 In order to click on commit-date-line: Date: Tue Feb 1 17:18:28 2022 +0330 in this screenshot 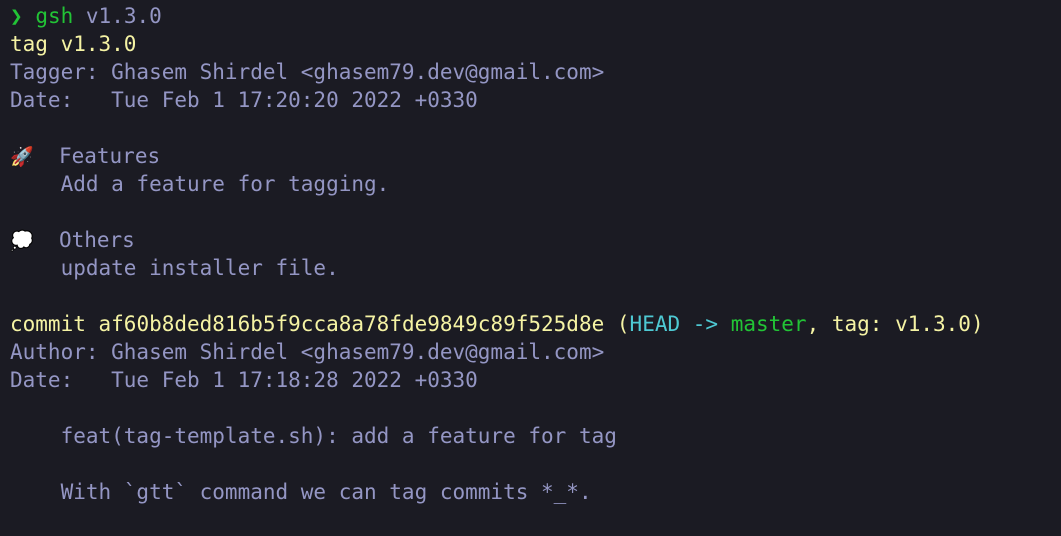, I will do `click(244, 380)`.